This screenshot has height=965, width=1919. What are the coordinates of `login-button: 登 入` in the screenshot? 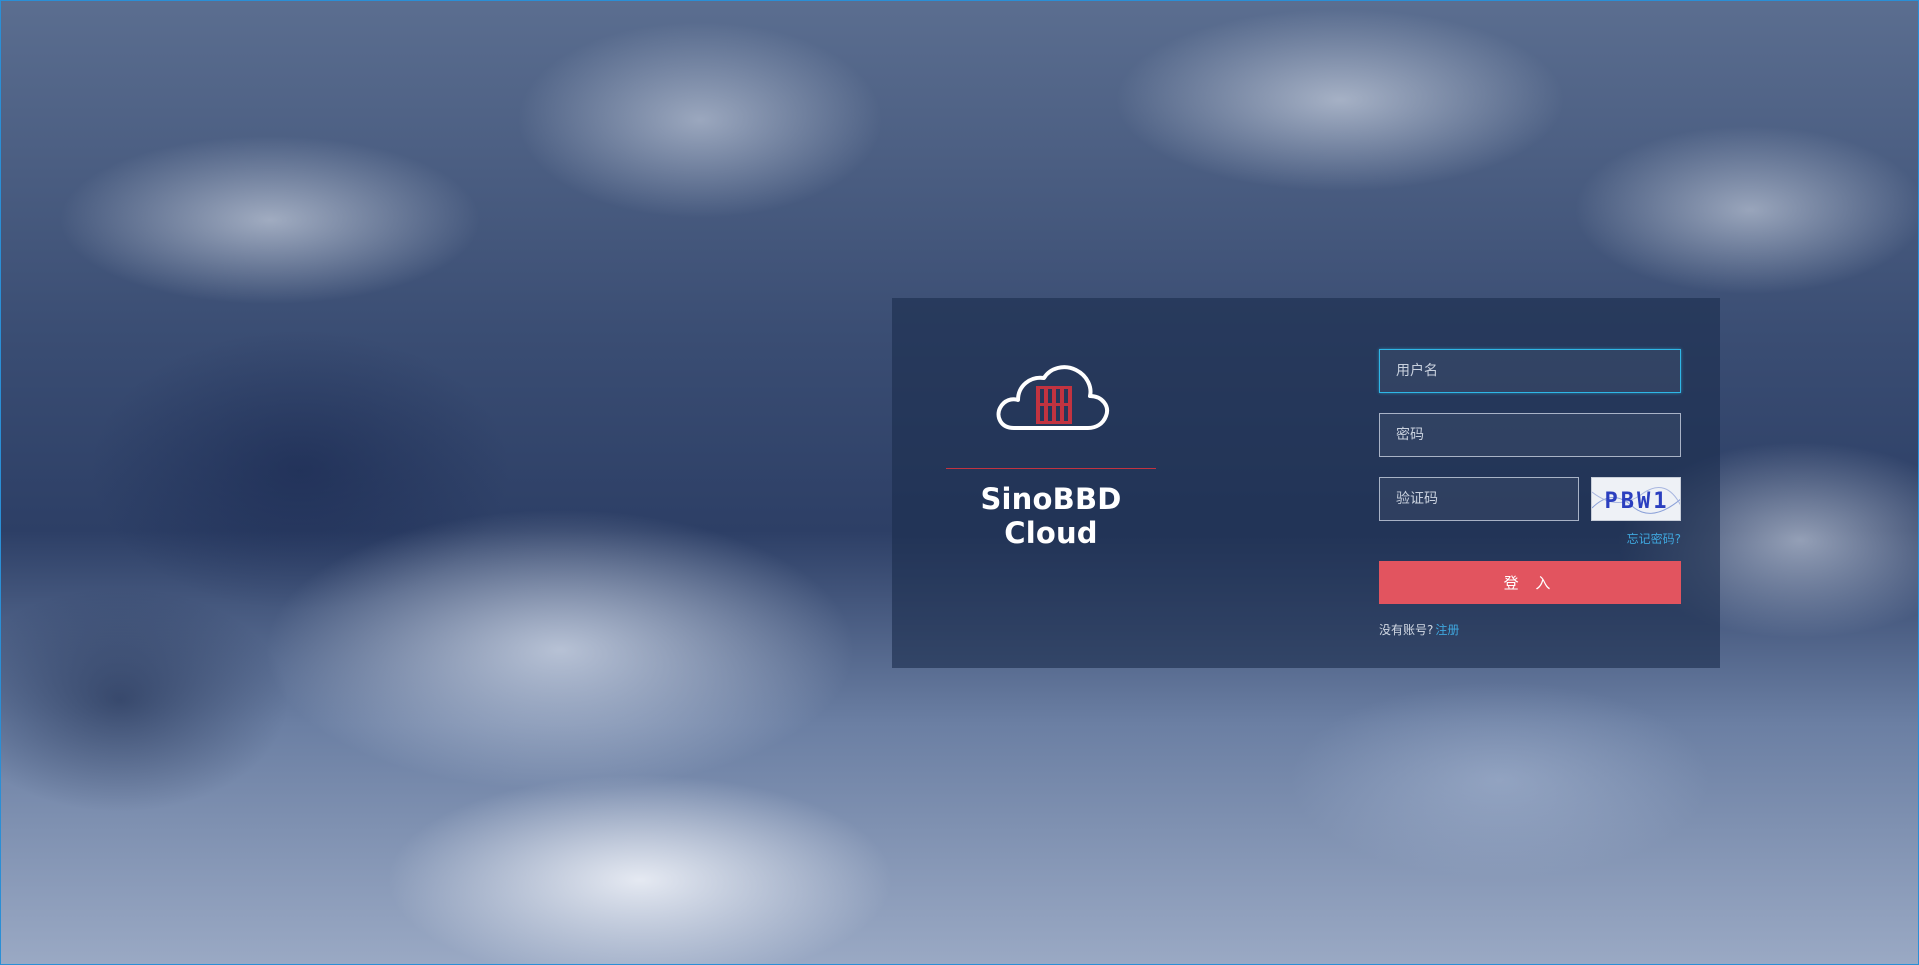 It's located at (1530, 582).